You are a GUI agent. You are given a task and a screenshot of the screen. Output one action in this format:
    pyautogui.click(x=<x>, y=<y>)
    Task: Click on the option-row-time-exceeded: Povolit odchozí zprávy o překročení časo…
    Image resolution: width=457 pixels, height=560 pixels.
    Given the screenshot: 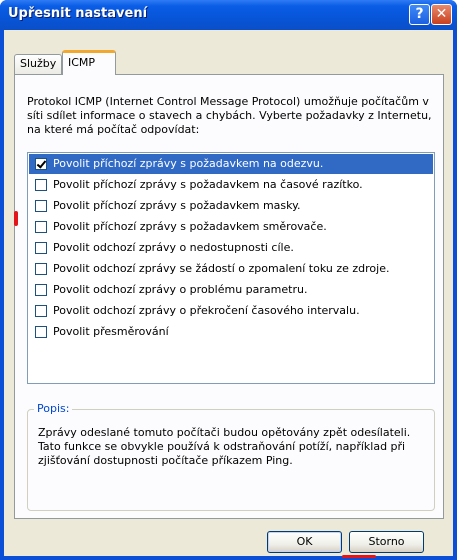 What is the action you would take?
    pyautogui.click(x=231, y=311)
    